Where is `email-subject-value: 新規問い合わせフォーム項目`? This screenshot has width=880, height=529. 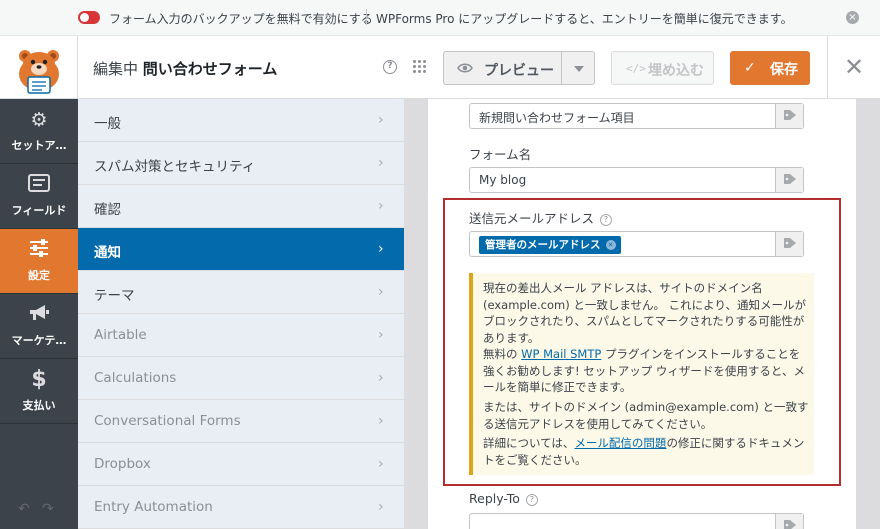
email-subject-value: 新規問い合わせフォーム項目 is located at coordinates (557, 118).